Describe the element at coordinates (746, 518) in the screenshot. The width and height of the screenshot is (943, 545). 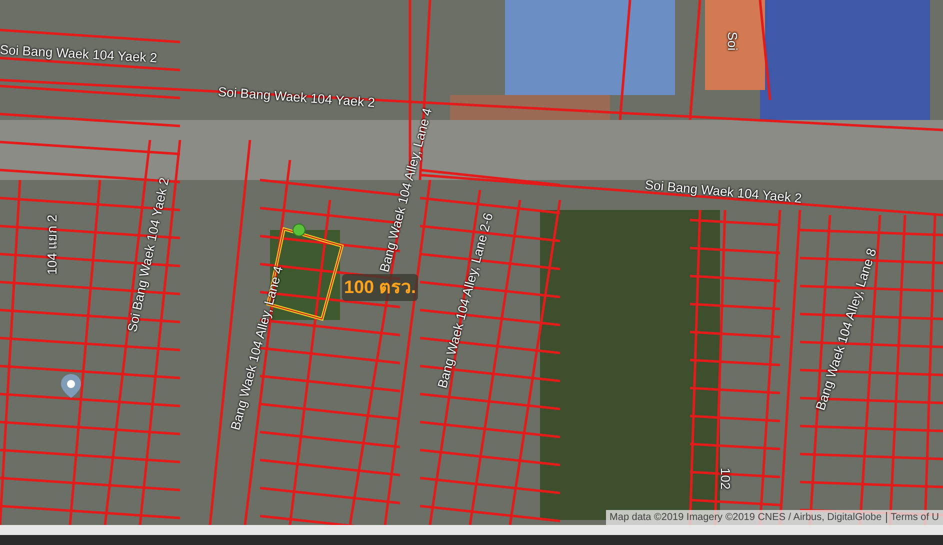
I see `attribution-text: Map data ©2019 Imagery ©2019 CNES / Airbus, DigitalGlobe` at that location.